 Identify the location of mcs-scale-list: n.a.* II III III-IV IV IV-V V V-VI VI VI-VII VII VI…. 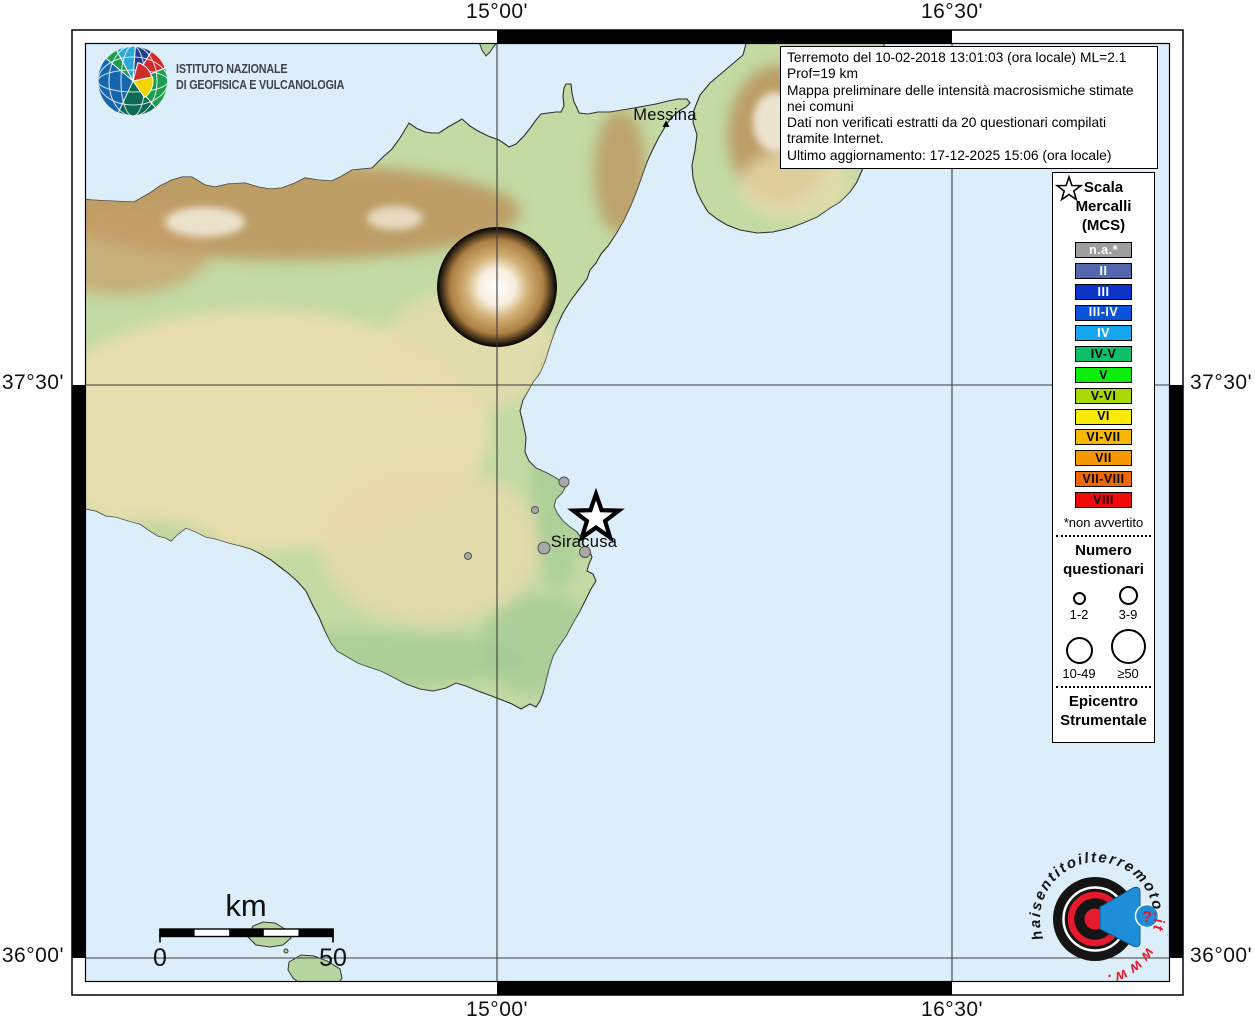
(1103, 375).